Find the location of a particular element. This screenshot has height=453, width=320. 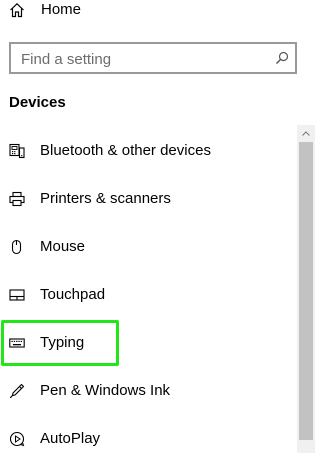

sidebar-item-touchpad: Touchpad is located at coordinates (145, 295).